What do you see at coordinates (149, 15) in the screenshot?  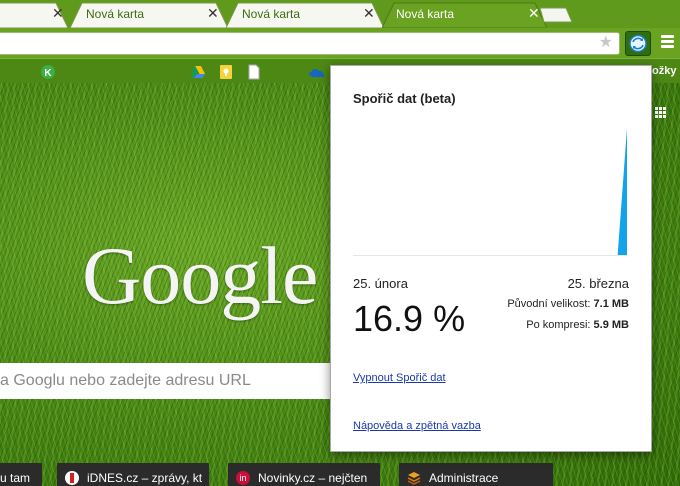 I see `tab-1: Nová karta ✕` at bounding box center [149, 15].